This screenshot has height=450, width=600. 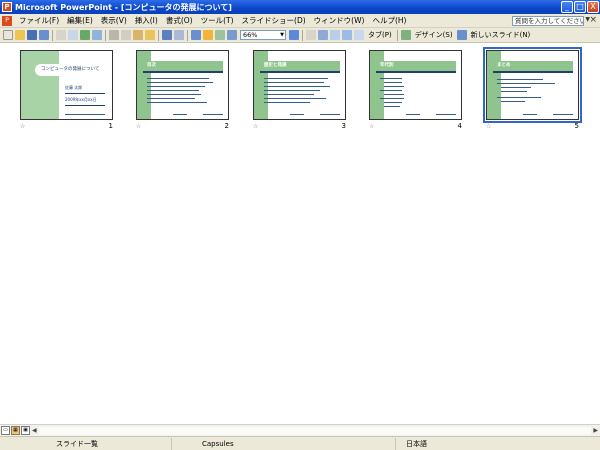 I want to click on design-icon, so click(x=405, y=35).